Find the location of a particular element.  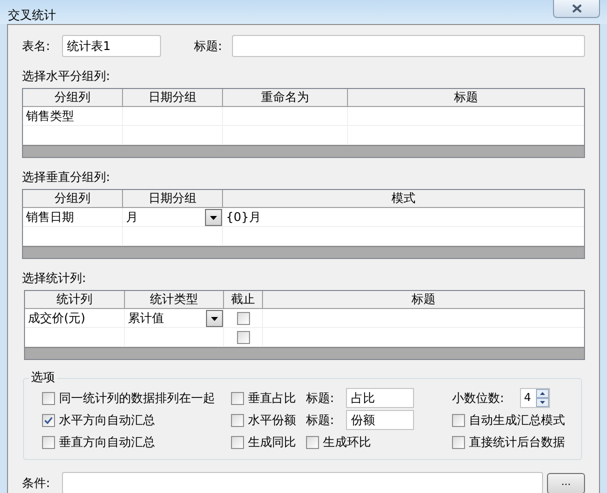

table-cell: 销售类型 is located at coordinates (50, 116).